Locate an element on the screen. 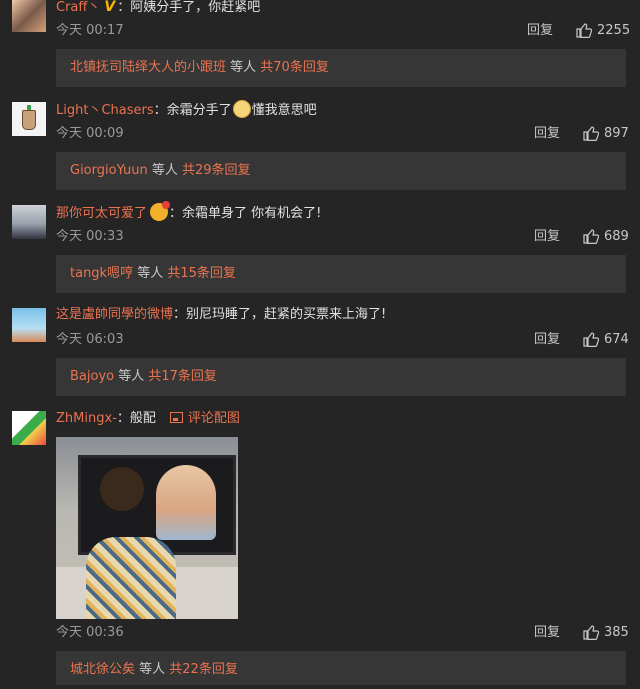 The image size is (640, 689). person-shape is located at coordinates (131, 543).